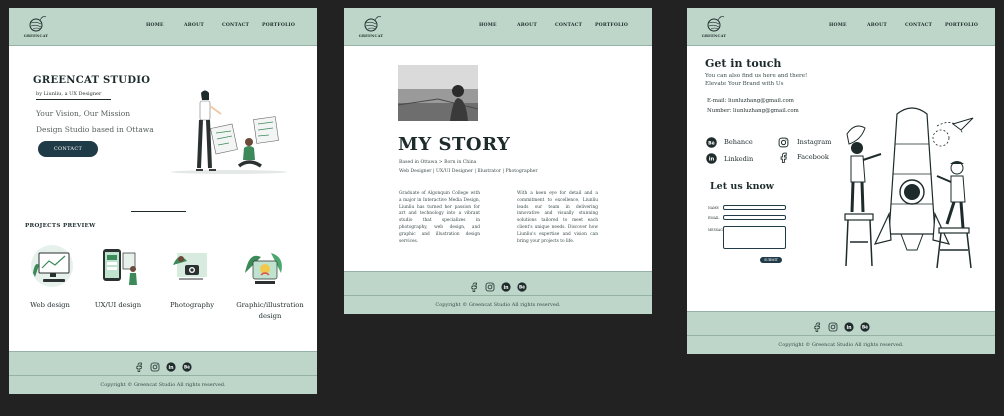  What do you see at coordinates (158, 211) in the screenshot?
I see `section-divider` at bounding box center [158, 211].